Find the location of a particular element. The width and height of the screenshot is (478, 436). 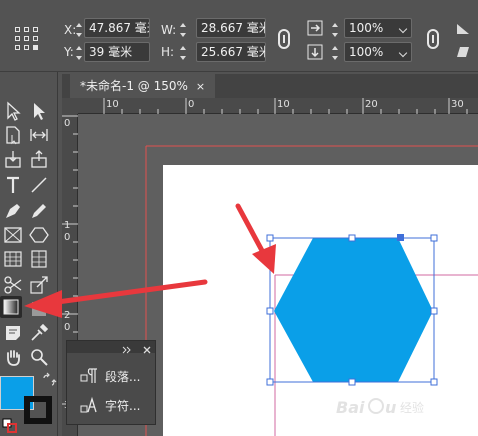

note-tool-icon is located at coordinates (13, 333).